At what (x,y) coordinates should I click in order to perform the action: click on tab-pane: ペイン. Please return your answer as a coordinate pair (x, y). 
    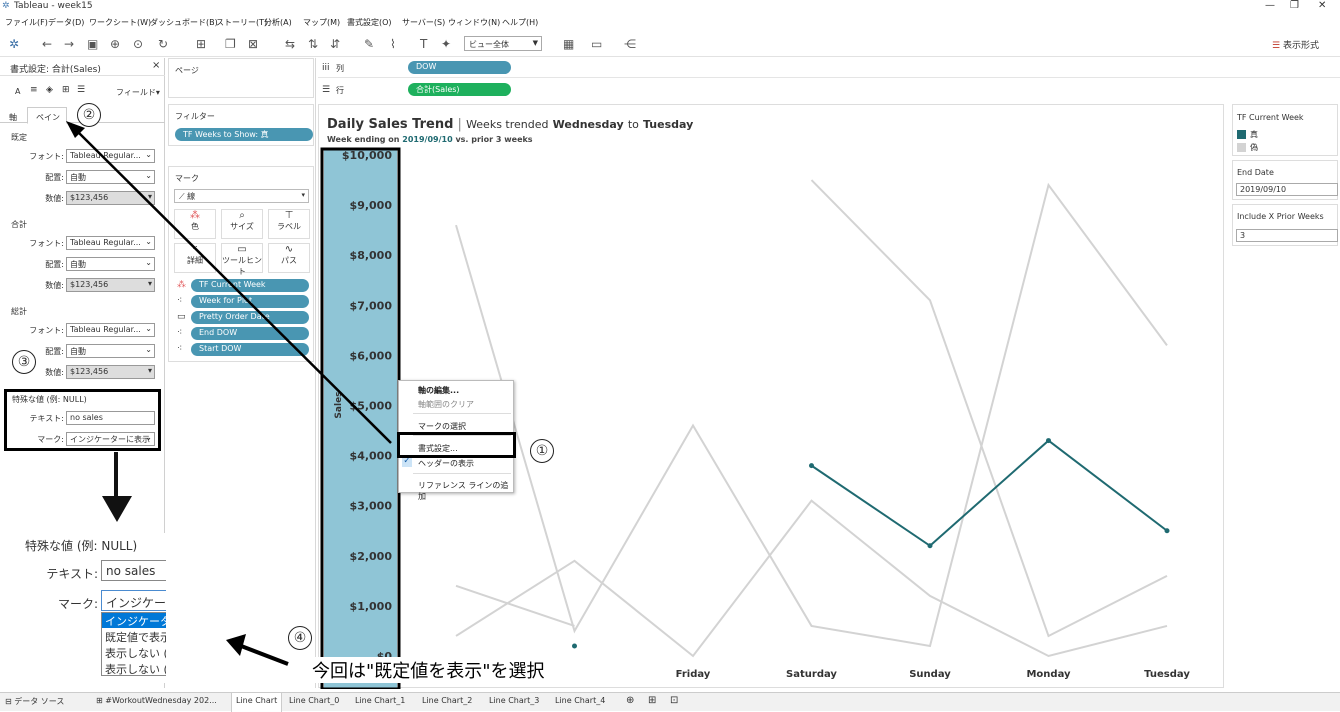
    Looking at the image, I should click on (47, 115).